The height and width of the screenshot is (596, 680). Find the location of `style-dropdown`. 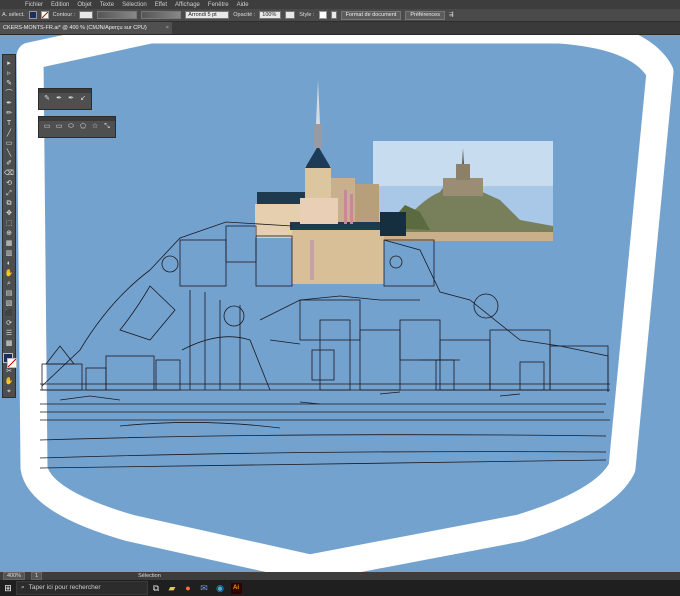

style-dropdown is located at coordinates (333, 15).